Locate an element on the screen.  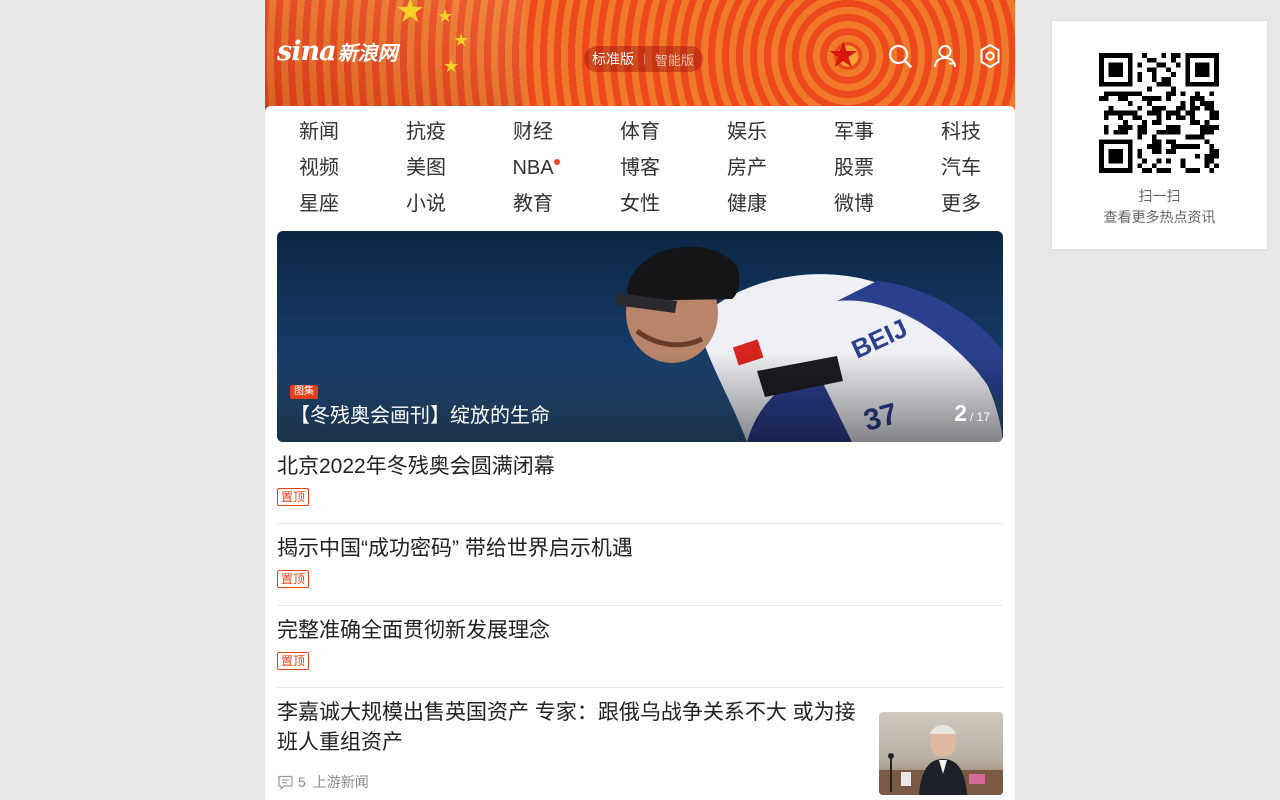
news-title: 揭示中国“成功密码” 带给世界启示机遇 is located at coordinates (455, 549).